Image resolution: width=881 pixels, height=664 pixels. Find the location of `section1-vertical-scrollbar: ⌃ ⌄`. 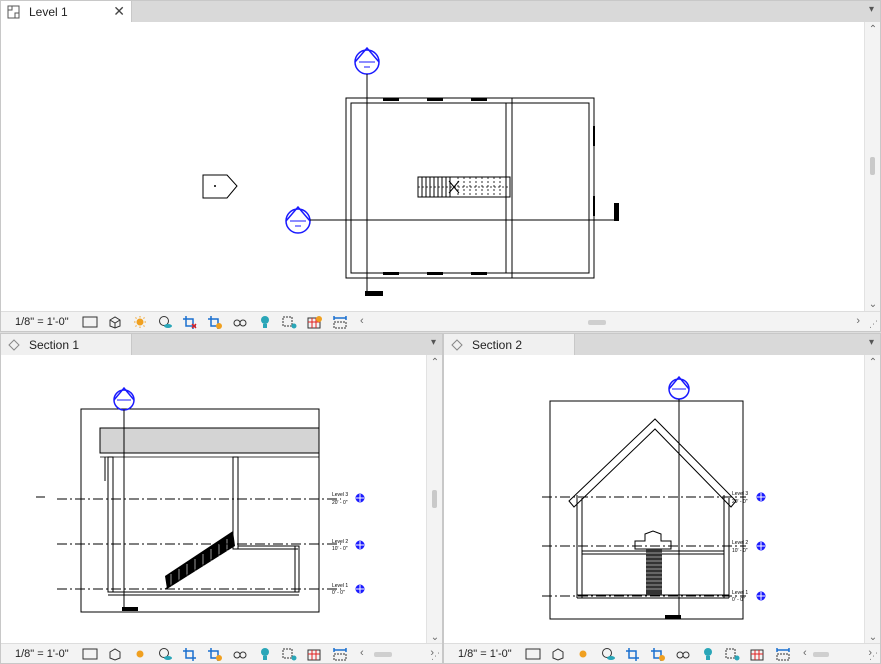

section1-vertical-scrollbar: ⌃ ⌄ is located at coordinates (434, 500).